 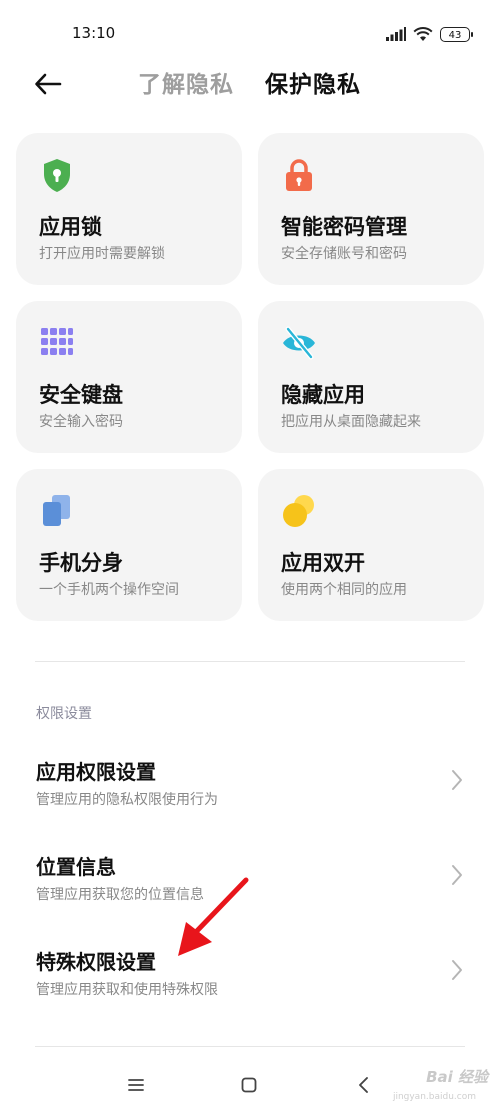 I want to click on shield-lock-icon, so click(x=57, y=175).